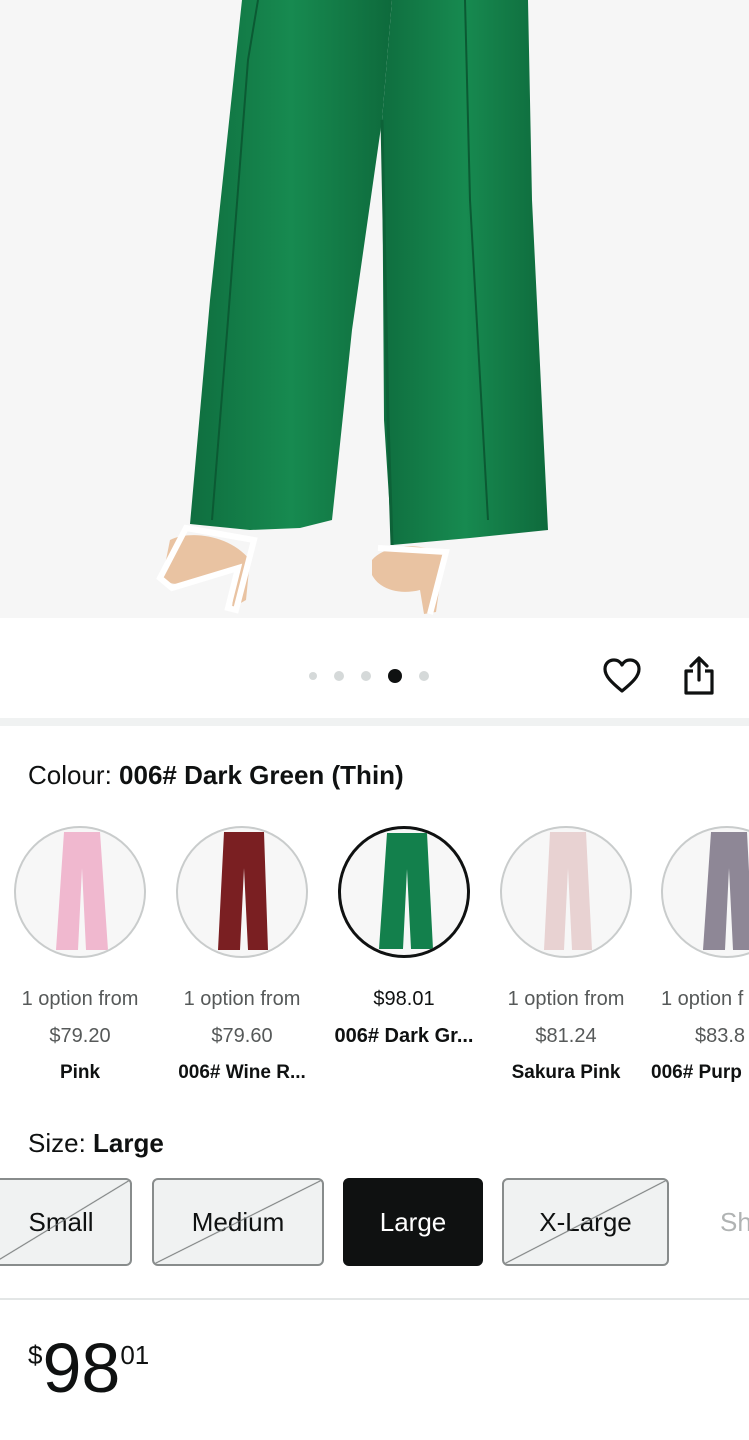 Image resolution: width=749 pixels, height=1440 pixels. Describe the element at coordinates (726, 891) in the screenshot. I see `purple-trousers-thumbnail` at that location.